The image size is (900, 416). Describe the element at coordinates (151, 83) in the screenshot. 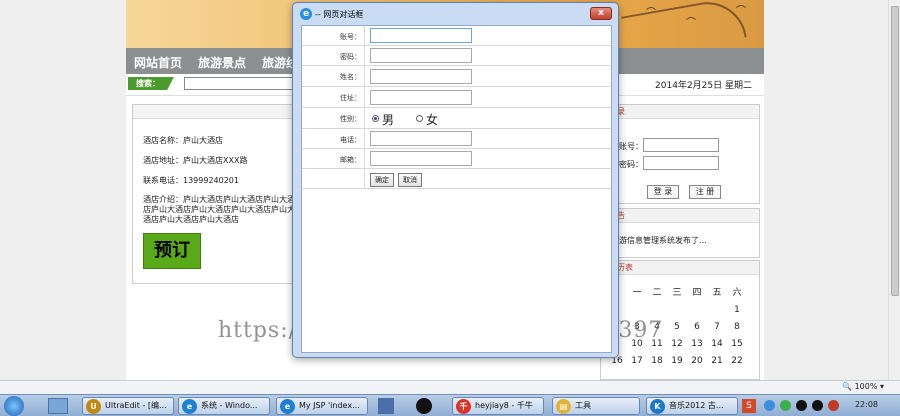

I see `search-label: 搜索：` at that location.